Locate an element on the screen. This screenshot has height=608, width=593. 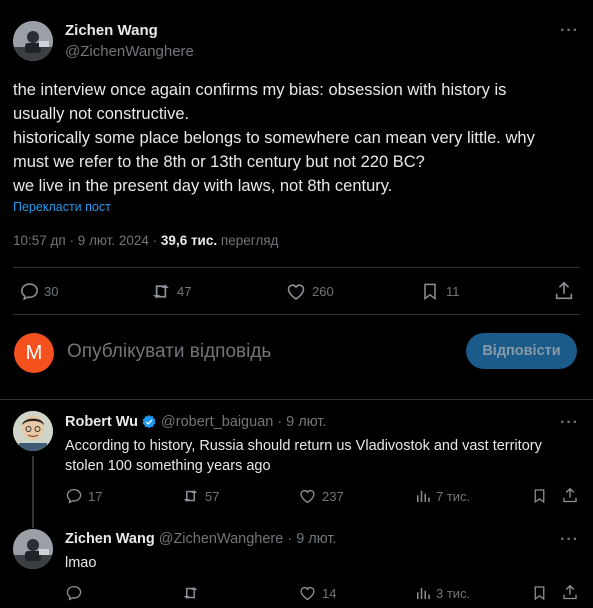
reply-count: 17 is located at coordinates (95, 496).